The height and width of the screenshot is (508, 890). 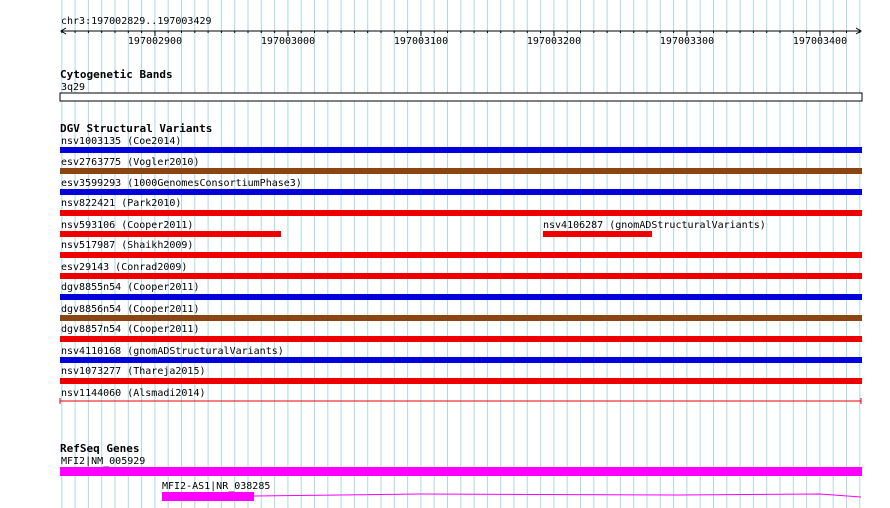 What do you see at coordinates (130, 162) in the screenshot?
I see `variant-label: esv2763775 (Vogler2010)` at bounding box center [130, 162].